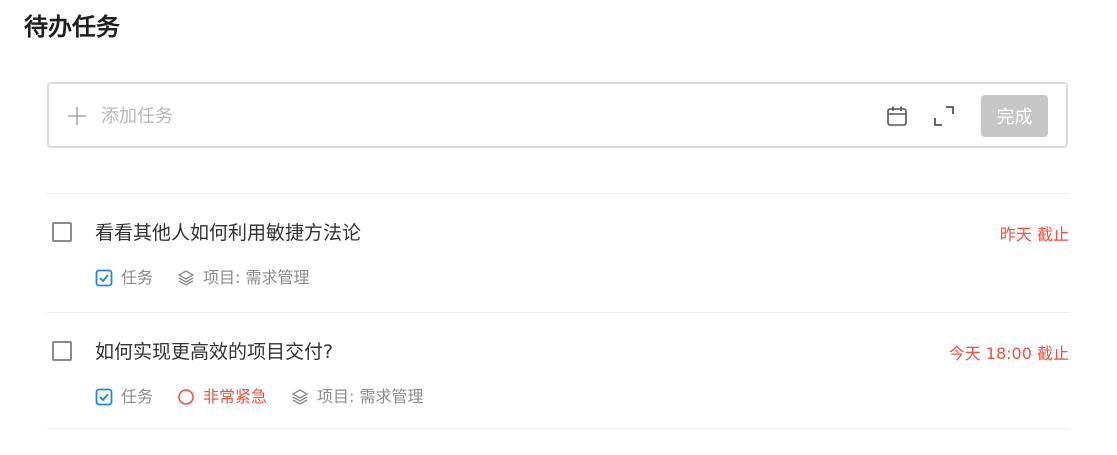  I want to click on calendar-icon, so click(897, 116).